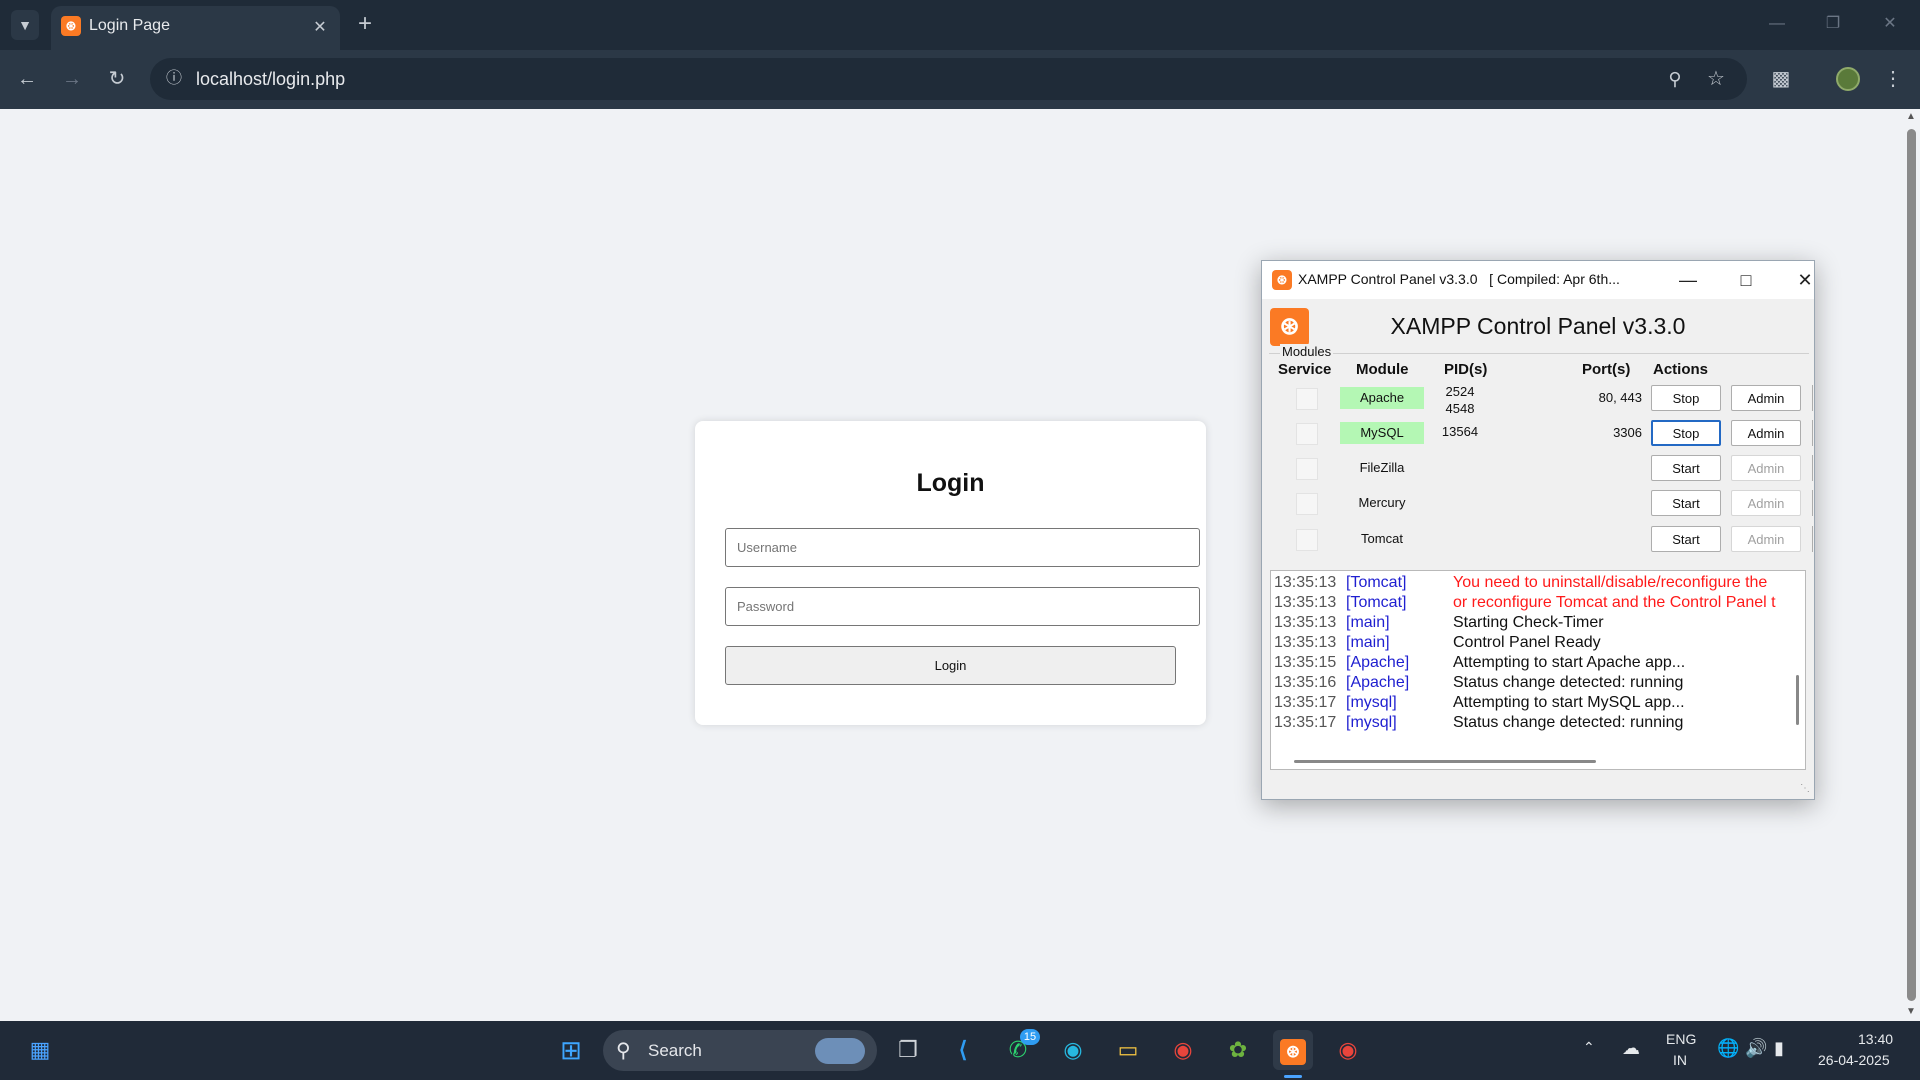 The width and height of the screenshot is (1920, 1080). I want to click on new-tab-icon: +, so click(365, 24).